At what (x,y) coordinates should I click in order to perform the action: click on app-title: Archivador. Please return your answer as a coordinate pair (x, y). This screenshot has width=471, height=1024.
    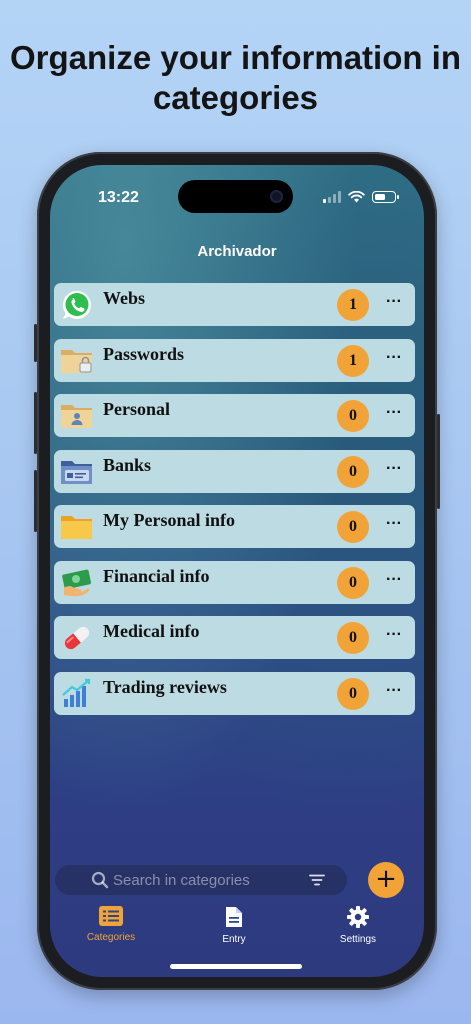
    Looking at the image, I should click on (237, 251).